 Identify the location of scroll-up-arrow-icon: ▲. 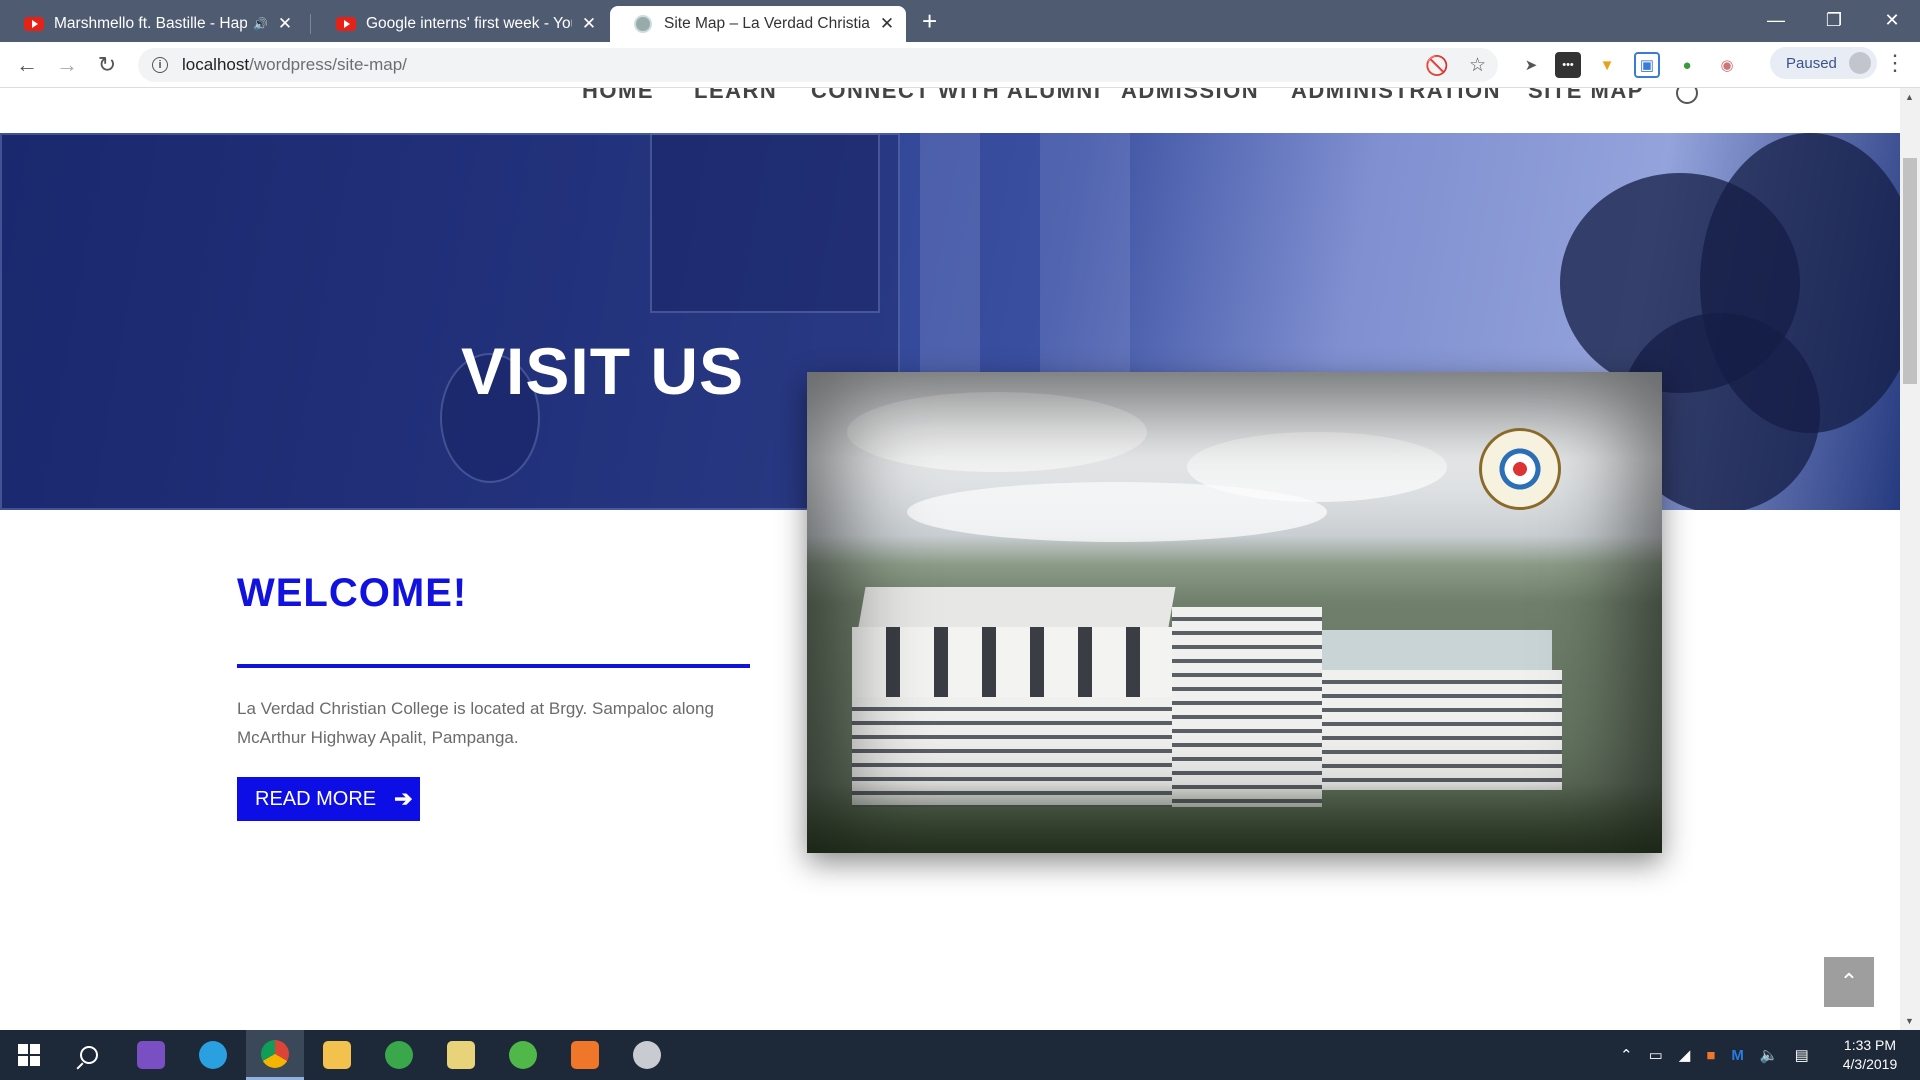
(1909, 97).